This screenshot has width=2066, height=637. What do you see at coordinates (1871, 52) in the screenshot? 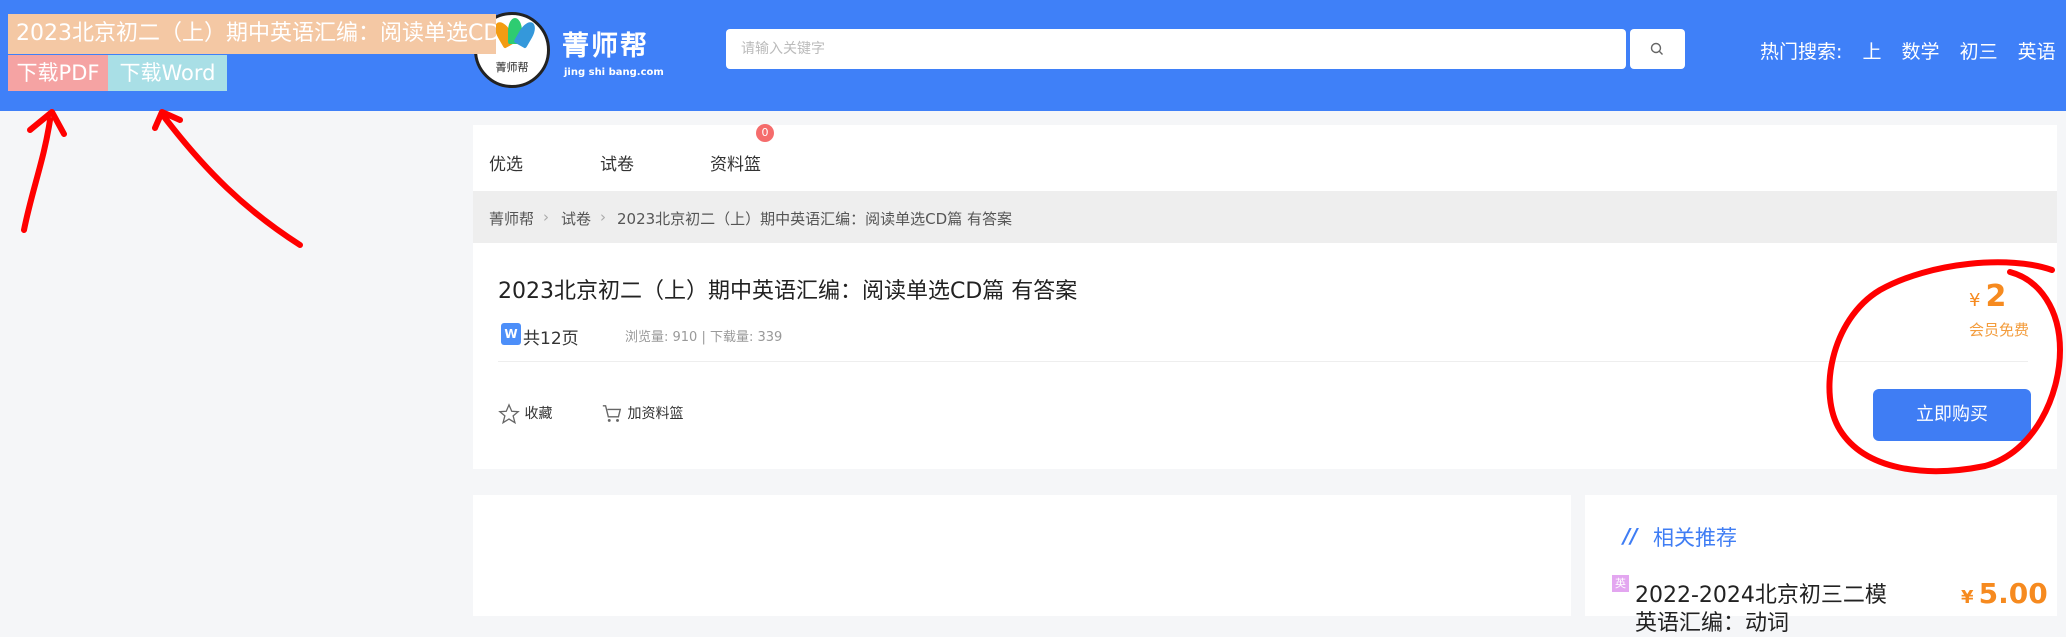
I see `hot-search-item: 上` at bounding box center [1871, 52].